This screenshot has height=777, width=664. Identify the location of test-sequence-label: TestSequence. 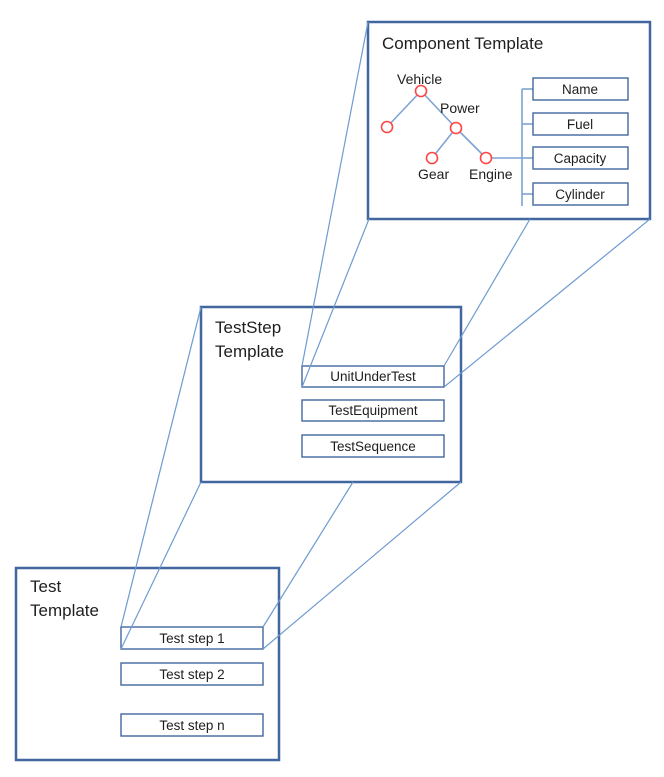
(373, 446).